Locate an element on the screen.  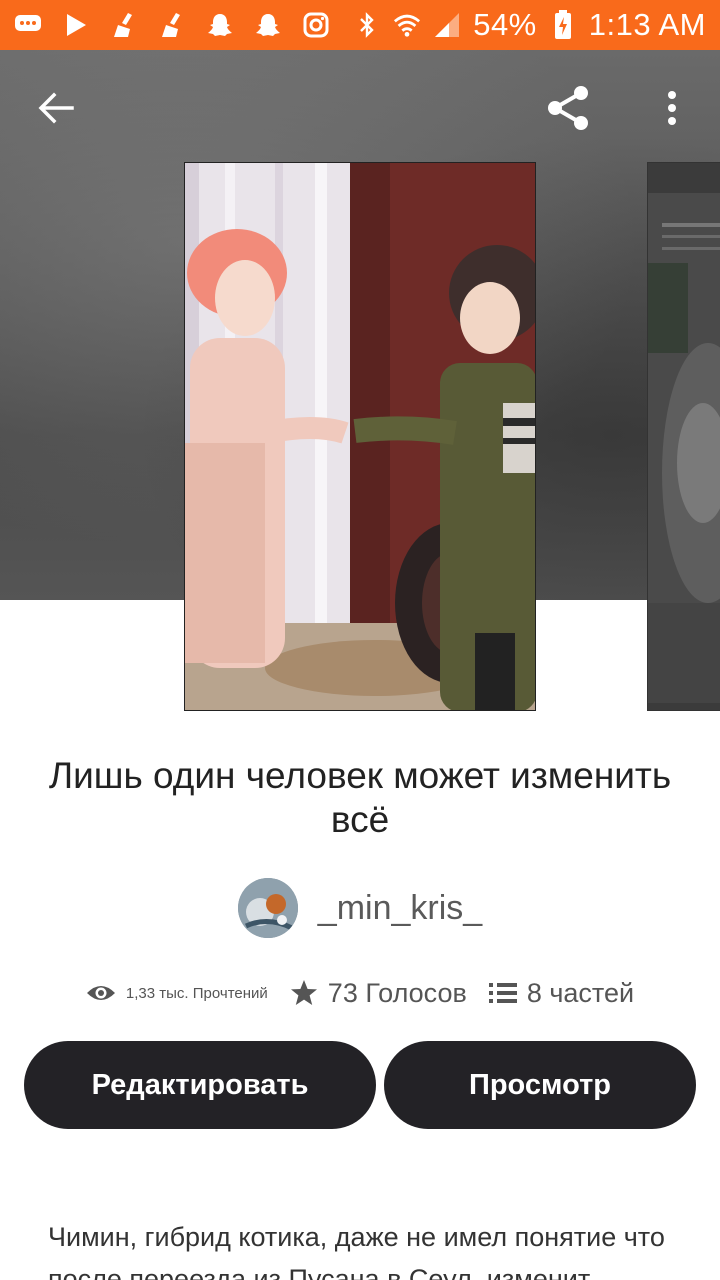
back-button is located at coordinates (56, 108).